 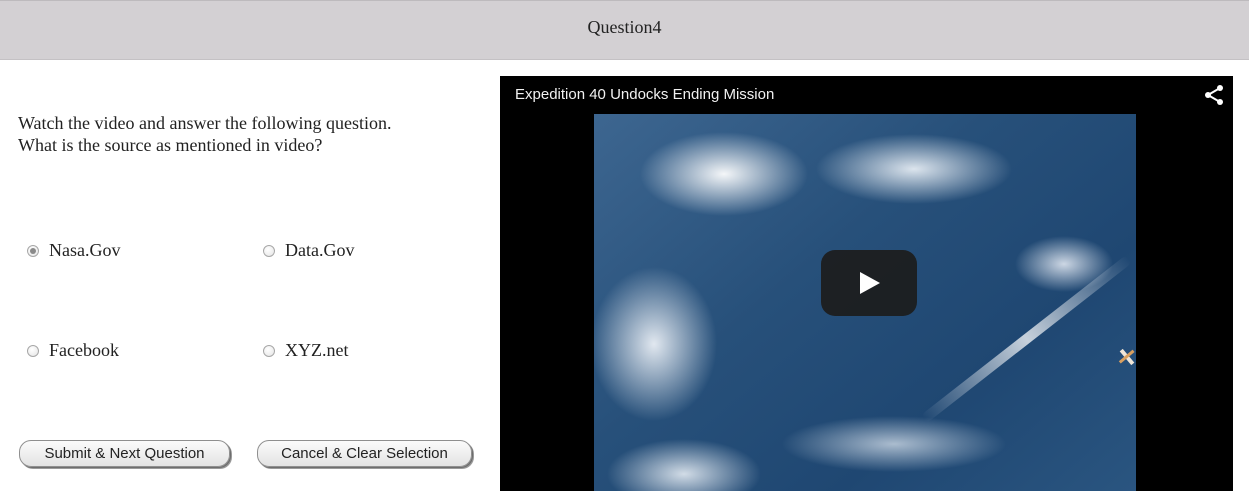 I want to click on video-titlebar: Expedition 40 Undocks Ending Mission, so click(x=866, y=95).